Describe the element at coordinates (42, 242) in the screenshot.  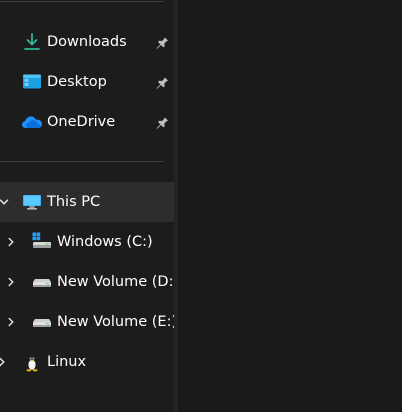
I see `windows-drive-icon` at that location.